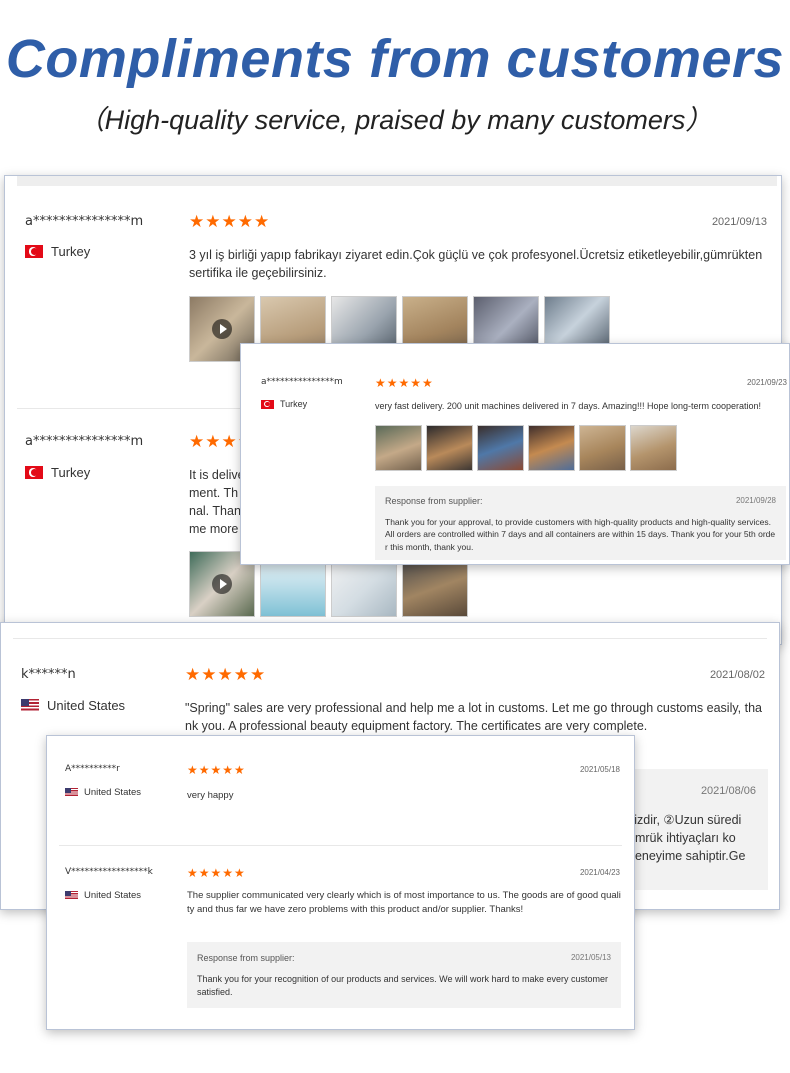 The height and width of the screenshot is (1073, 790). I want to click on response-date: 2021/05/13, so click(590, 957).